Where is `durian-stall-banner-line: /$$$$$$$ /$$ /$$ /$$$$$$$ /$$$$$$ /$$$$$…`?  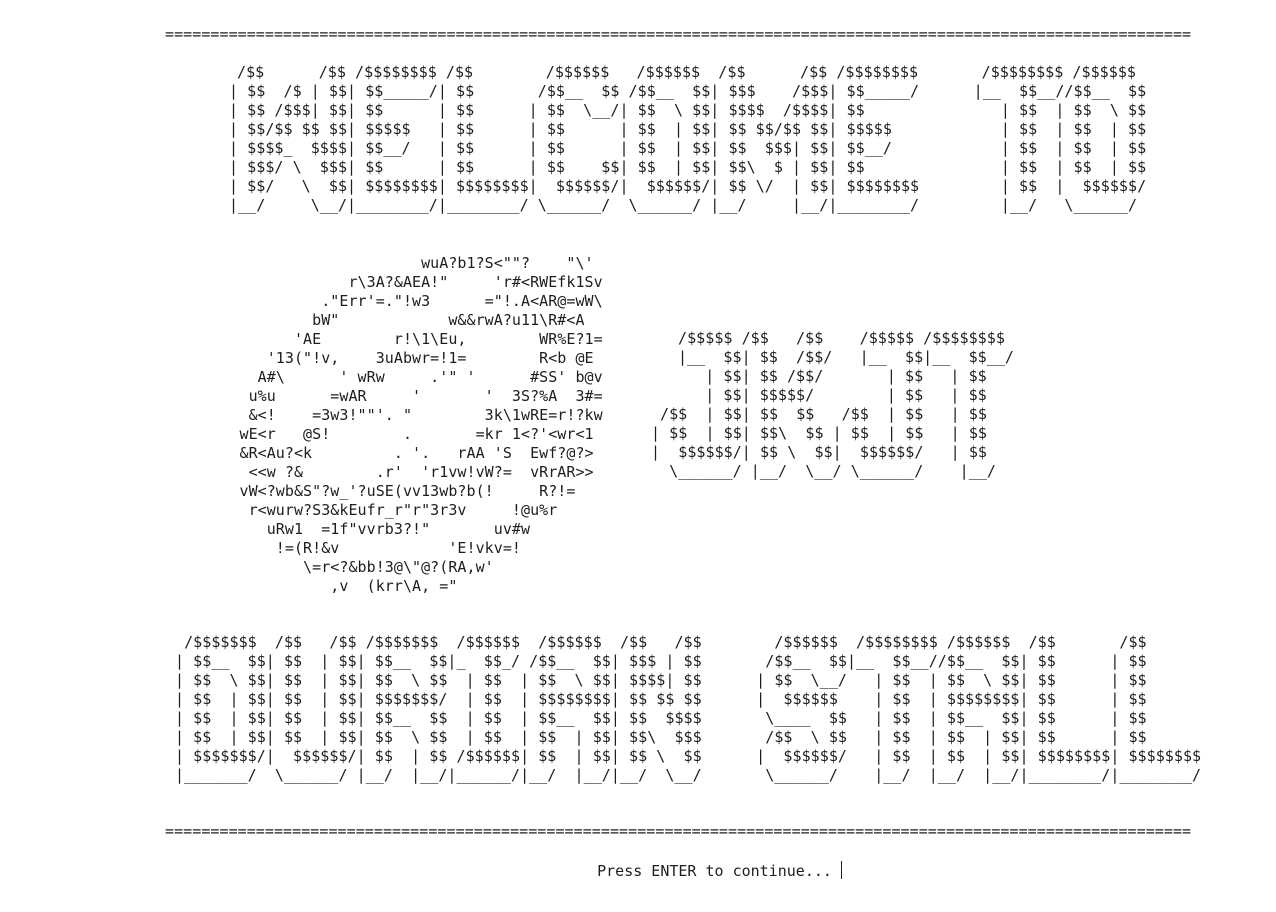
durian-stall-banner-line: /$$$$$$$ /$$ /$$ /$$$$$$$ /$$$$$$ /$$$$$… is located at coordinates (661, 642).